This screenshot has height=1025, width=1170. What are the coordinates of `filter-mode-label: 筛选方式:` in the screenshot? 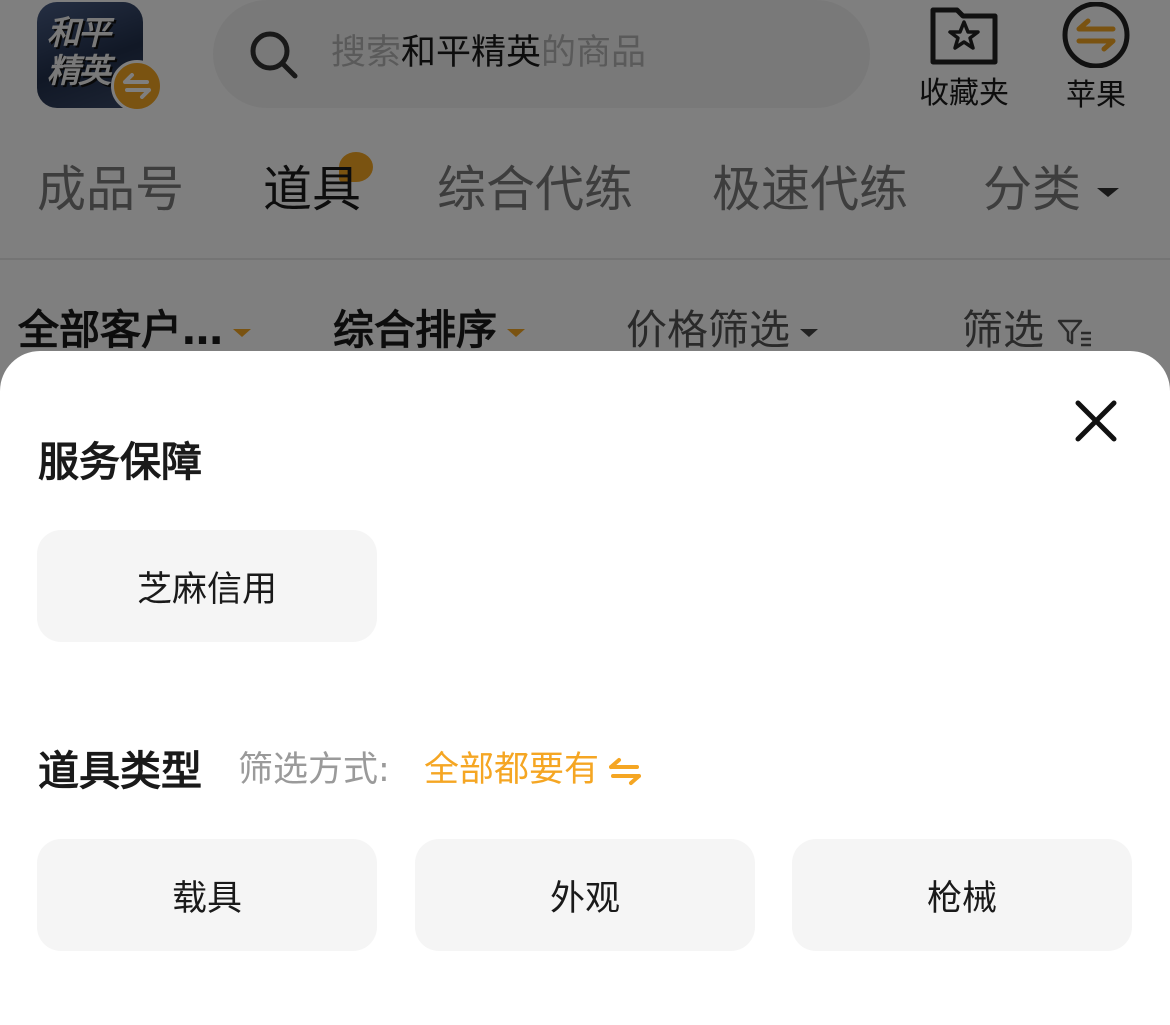 It's located at (314, 770).